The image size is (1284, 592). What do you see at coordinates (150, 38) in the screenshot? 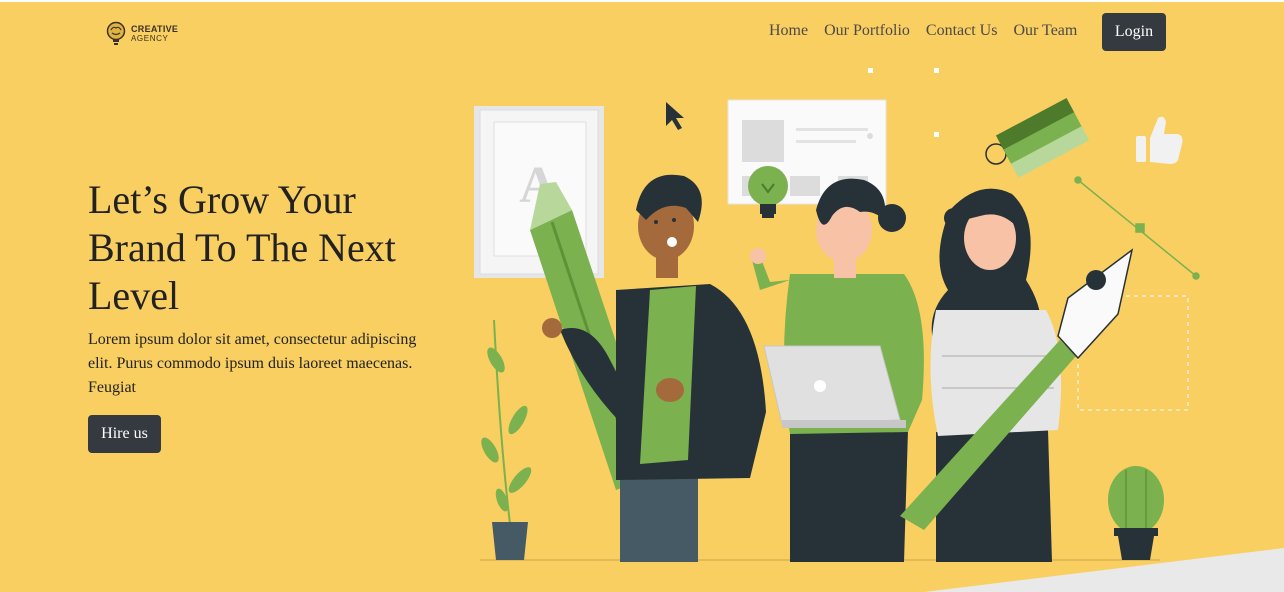
I see `brand-line-2: AGENCY` at bounding box center [150, 38].